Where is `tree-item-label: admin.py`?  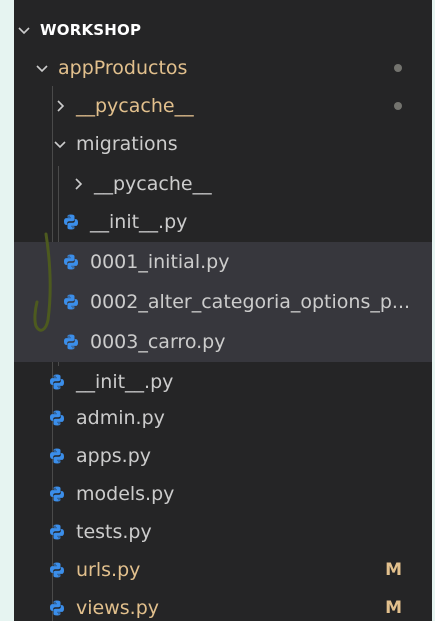 tree-item-label: admin.py is located at coordinates (120, 418).